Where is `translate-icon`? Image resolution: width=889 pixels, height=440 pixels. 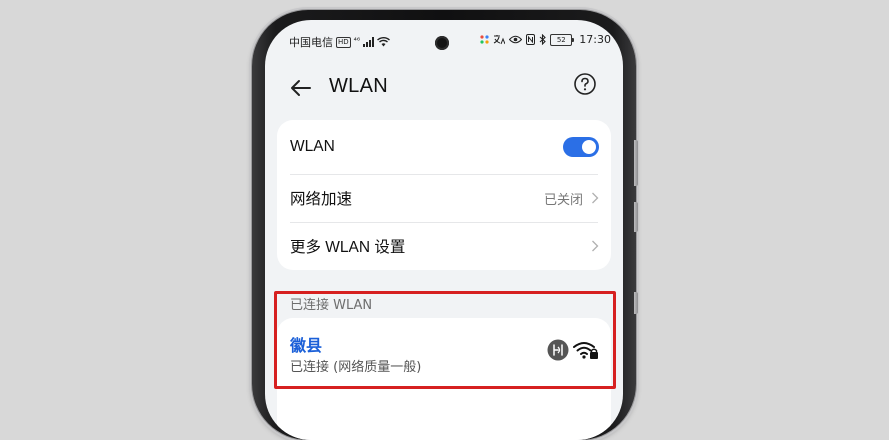 translate-icon is located at coordinates (500, 40).